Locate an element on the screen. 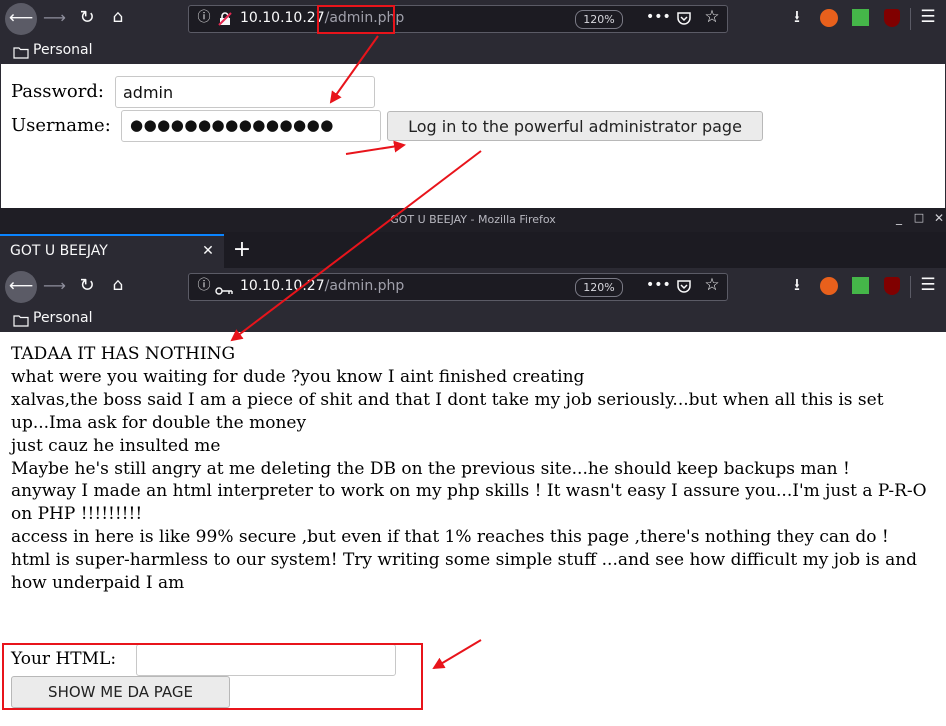 This screenshot has height=726, width=946. arrow-to-login-button is located at coordinates (375, 147).